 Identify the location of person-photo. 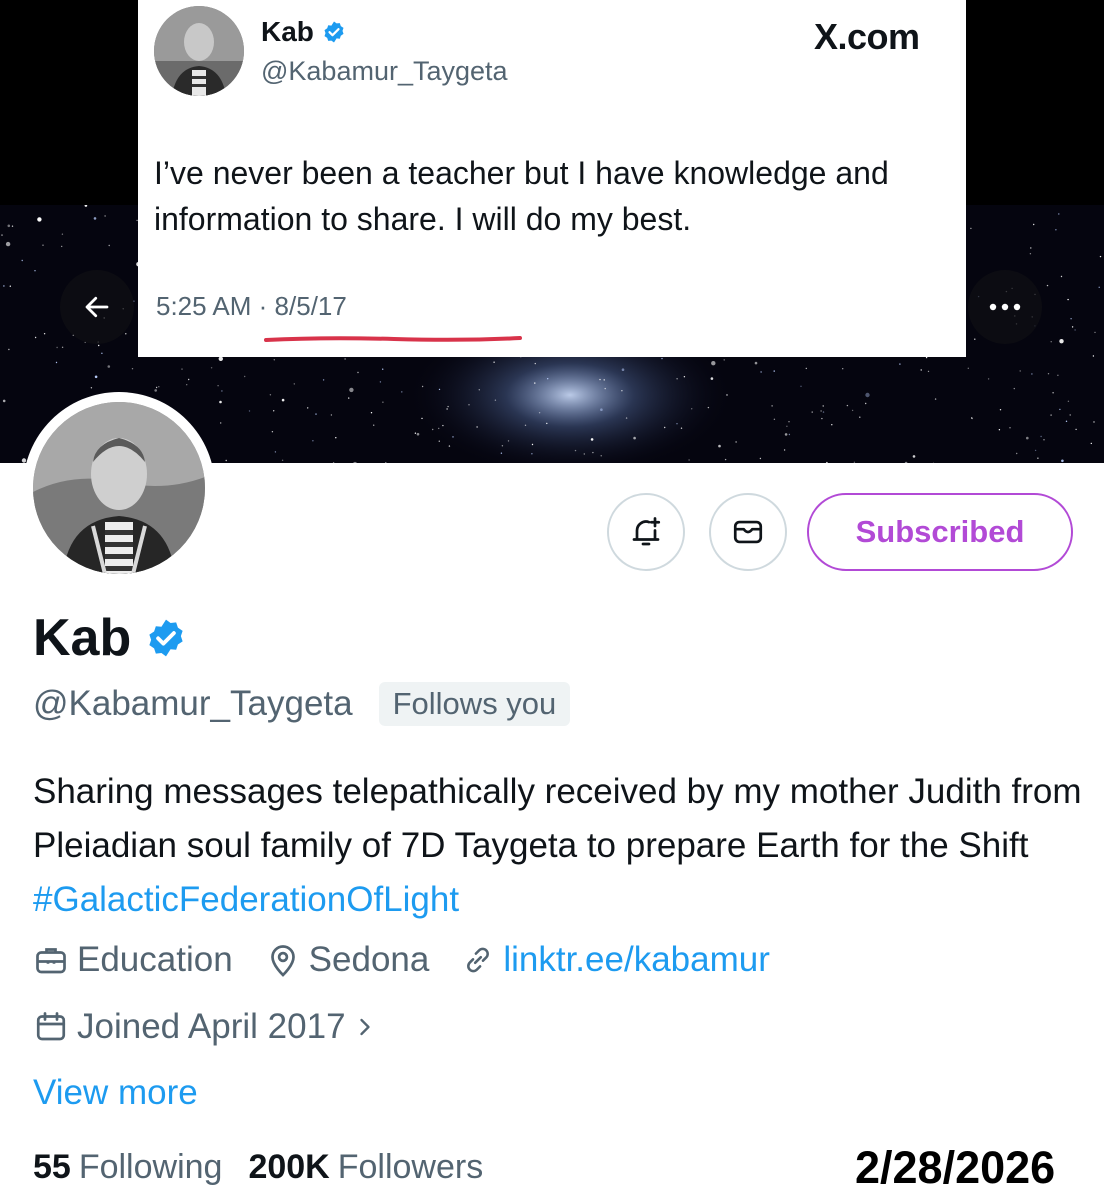
(199, 51).